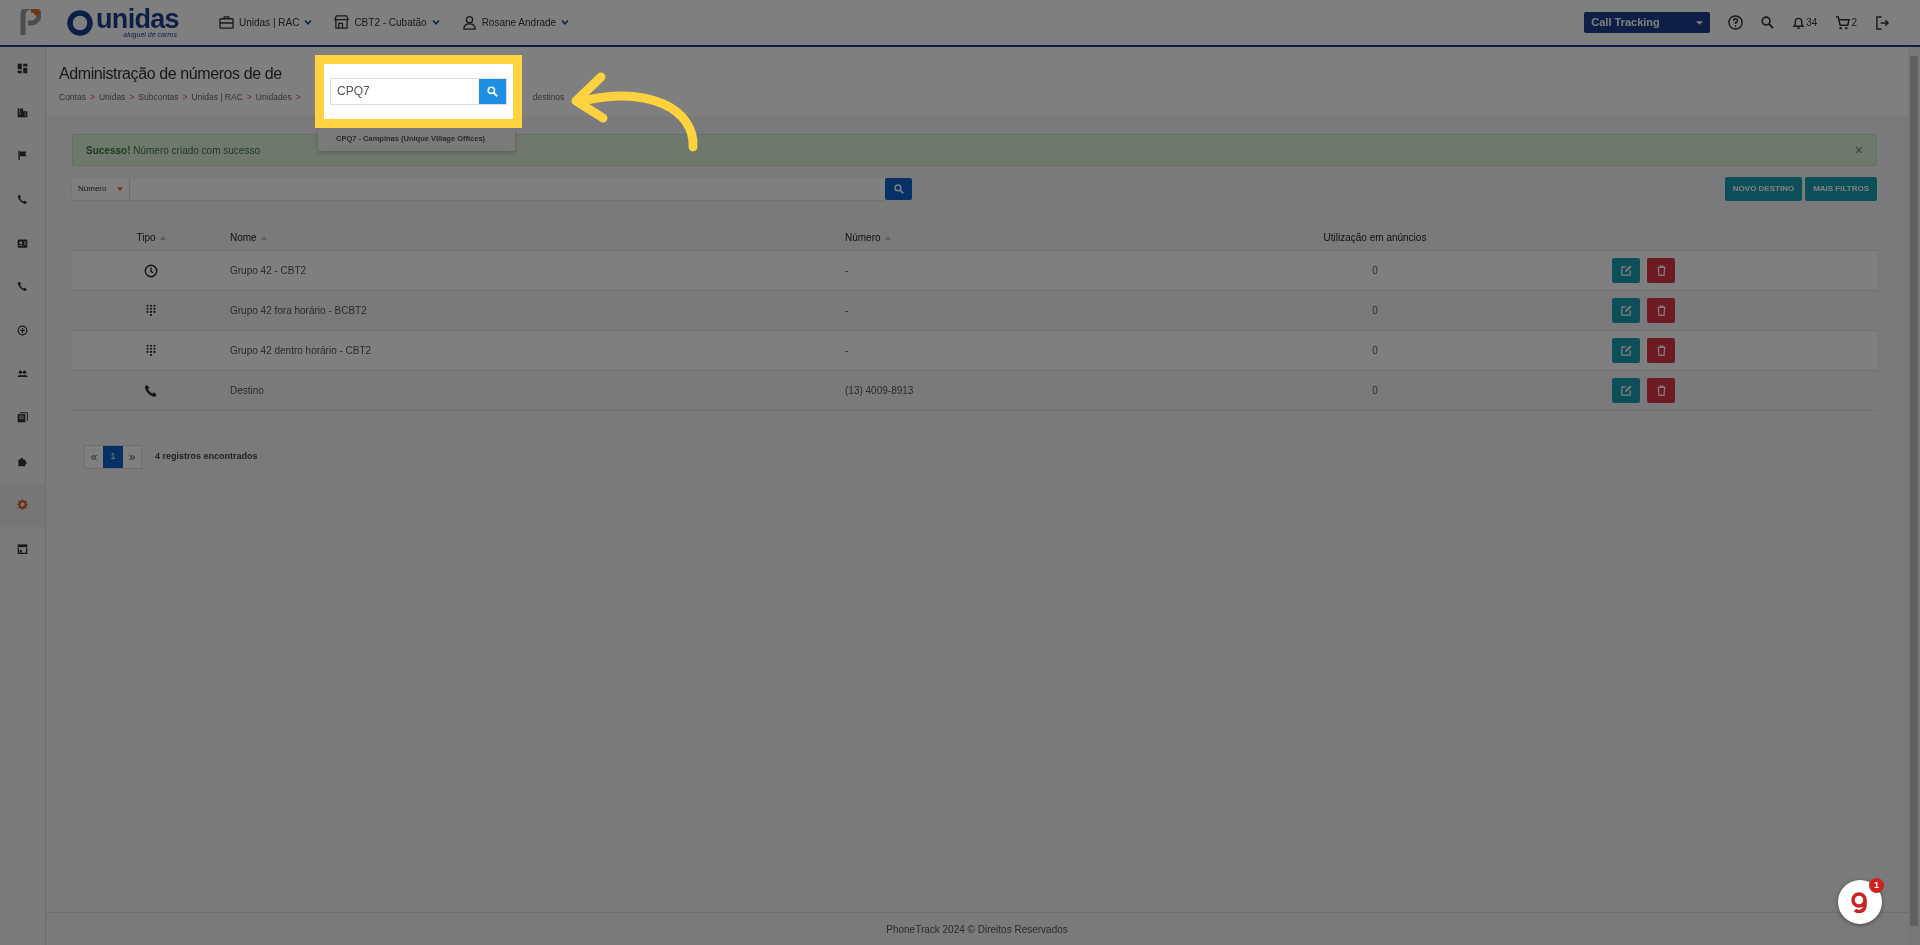 The height and width of the screenshot is (945, 1920). What do you see at coordinates (247, 390) in the screenshot?
I see `table-cell: Destino` at bounding box center [247, 390].